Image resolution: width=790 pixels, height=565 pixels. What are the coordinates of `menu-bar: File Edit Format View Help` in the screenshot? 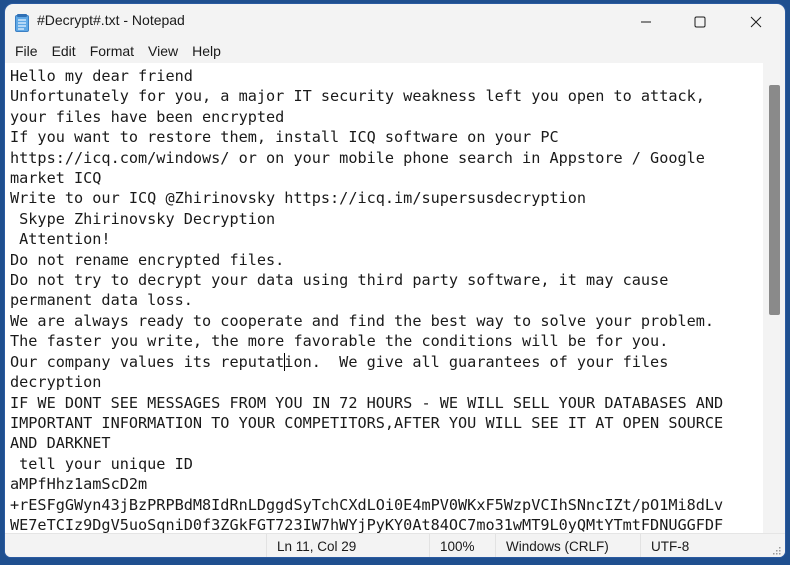 It's located at (395, 51).